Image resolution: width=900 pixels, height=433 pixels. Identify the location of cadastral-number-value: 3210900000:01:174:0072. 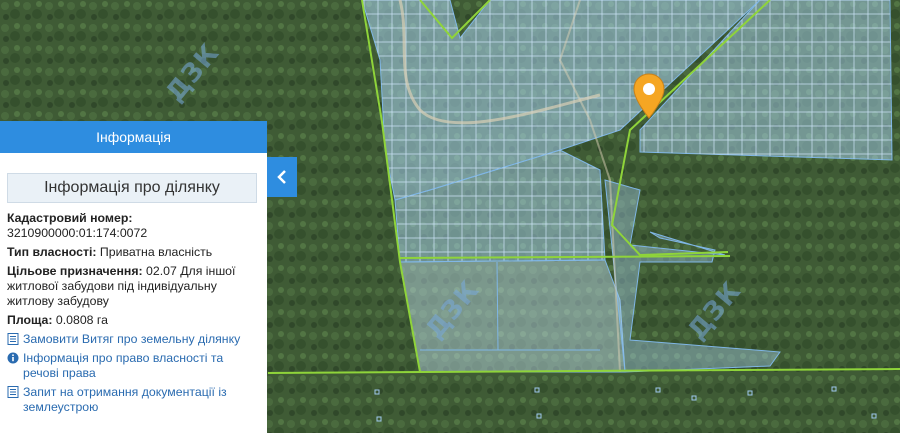
(77, 233).